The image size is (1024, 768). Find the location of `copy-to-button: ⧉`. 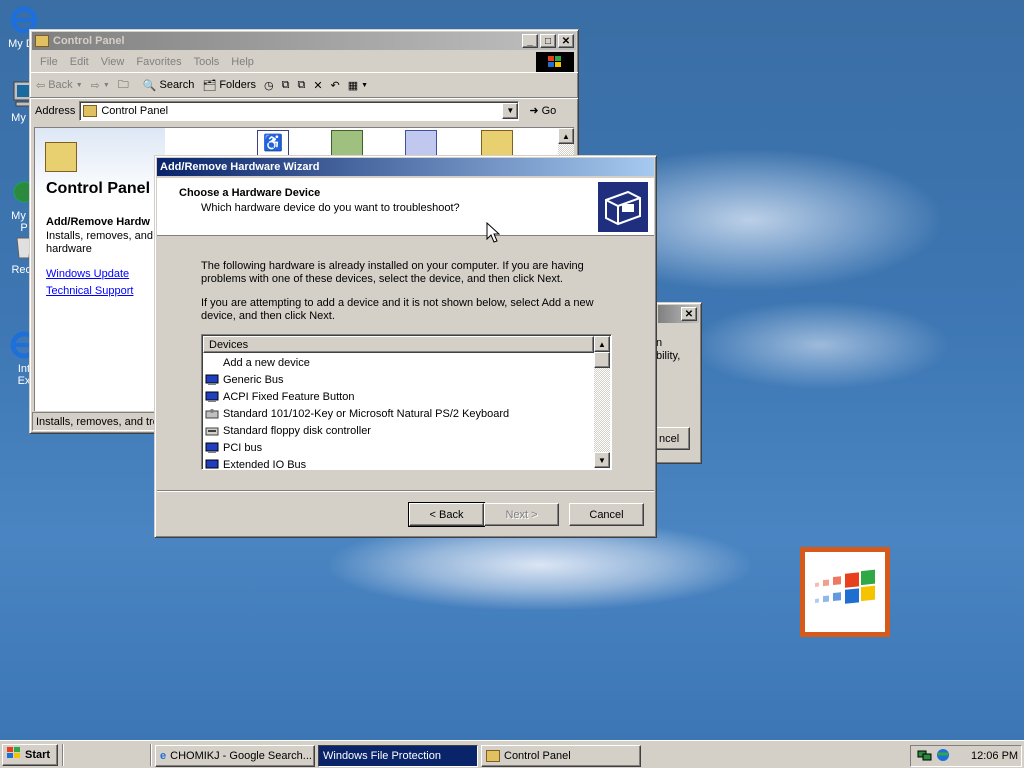

copy-to-button: ⧉ is located at coordinates (301, 85).